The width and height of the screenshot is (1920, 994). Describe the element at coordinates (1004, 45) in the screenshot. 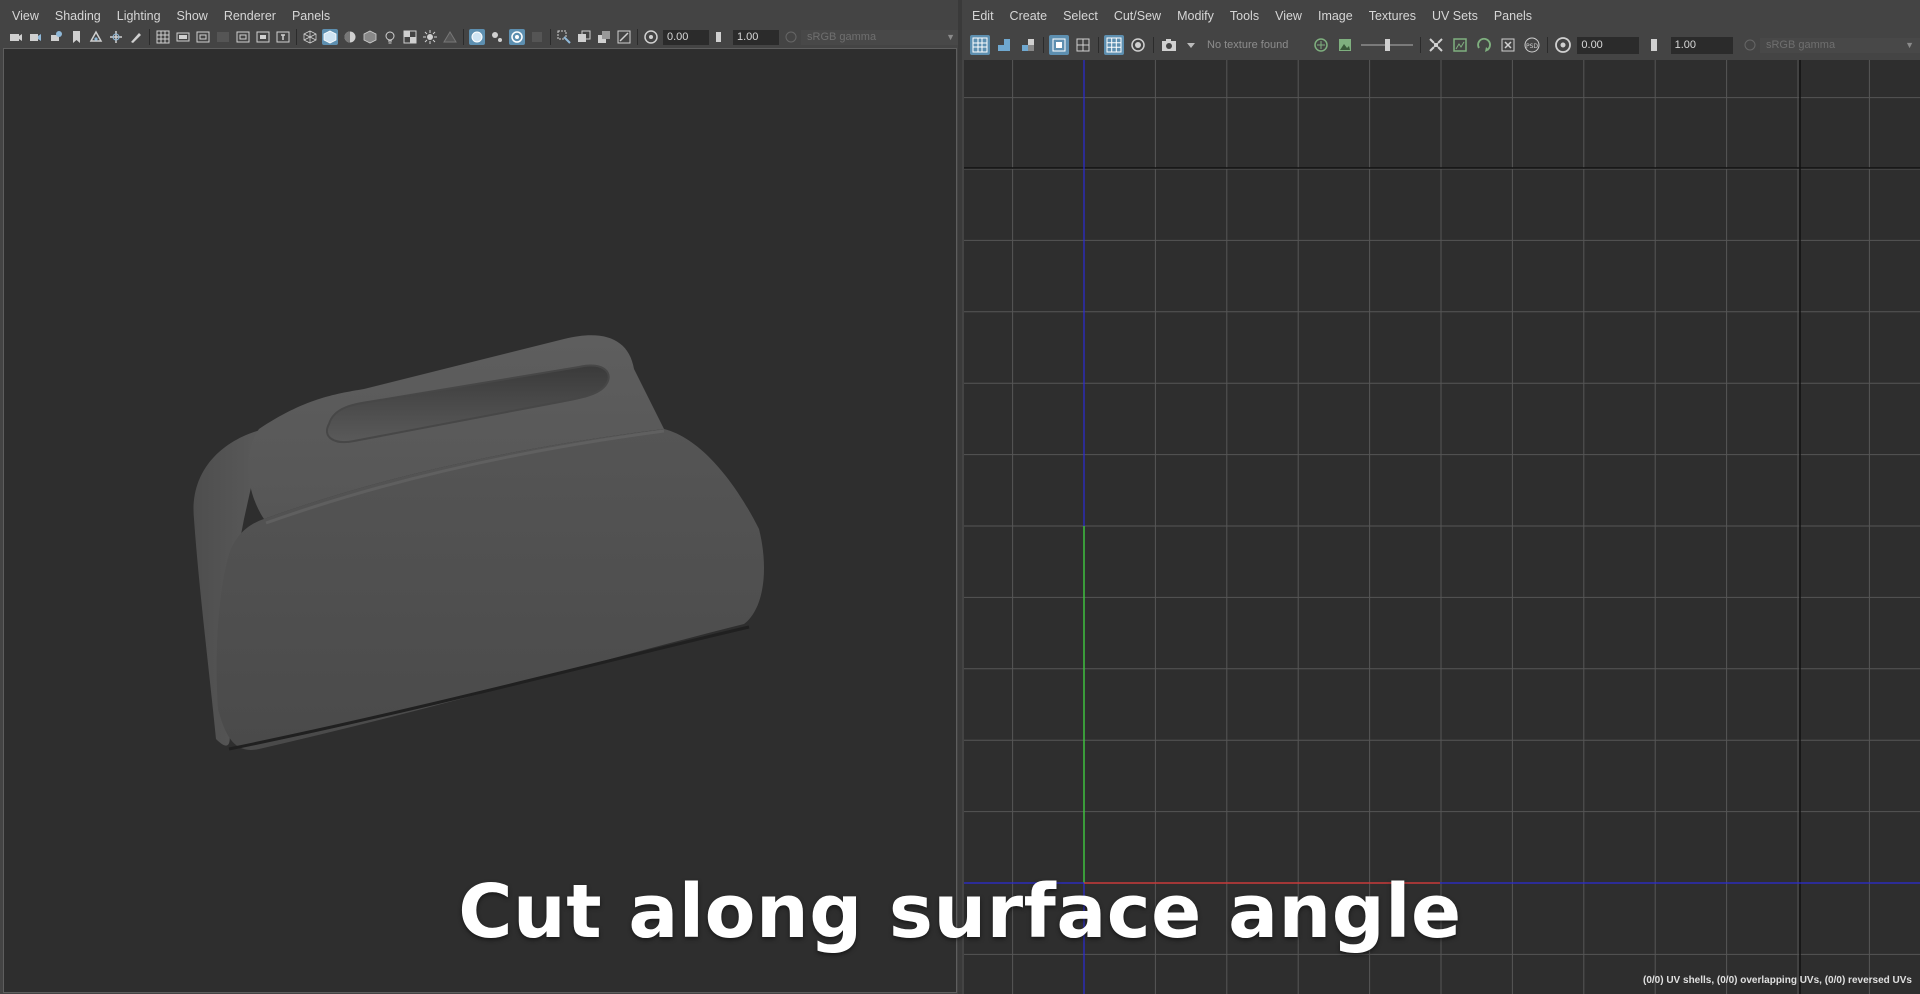

I see `uv-distortion-icon` at that location.